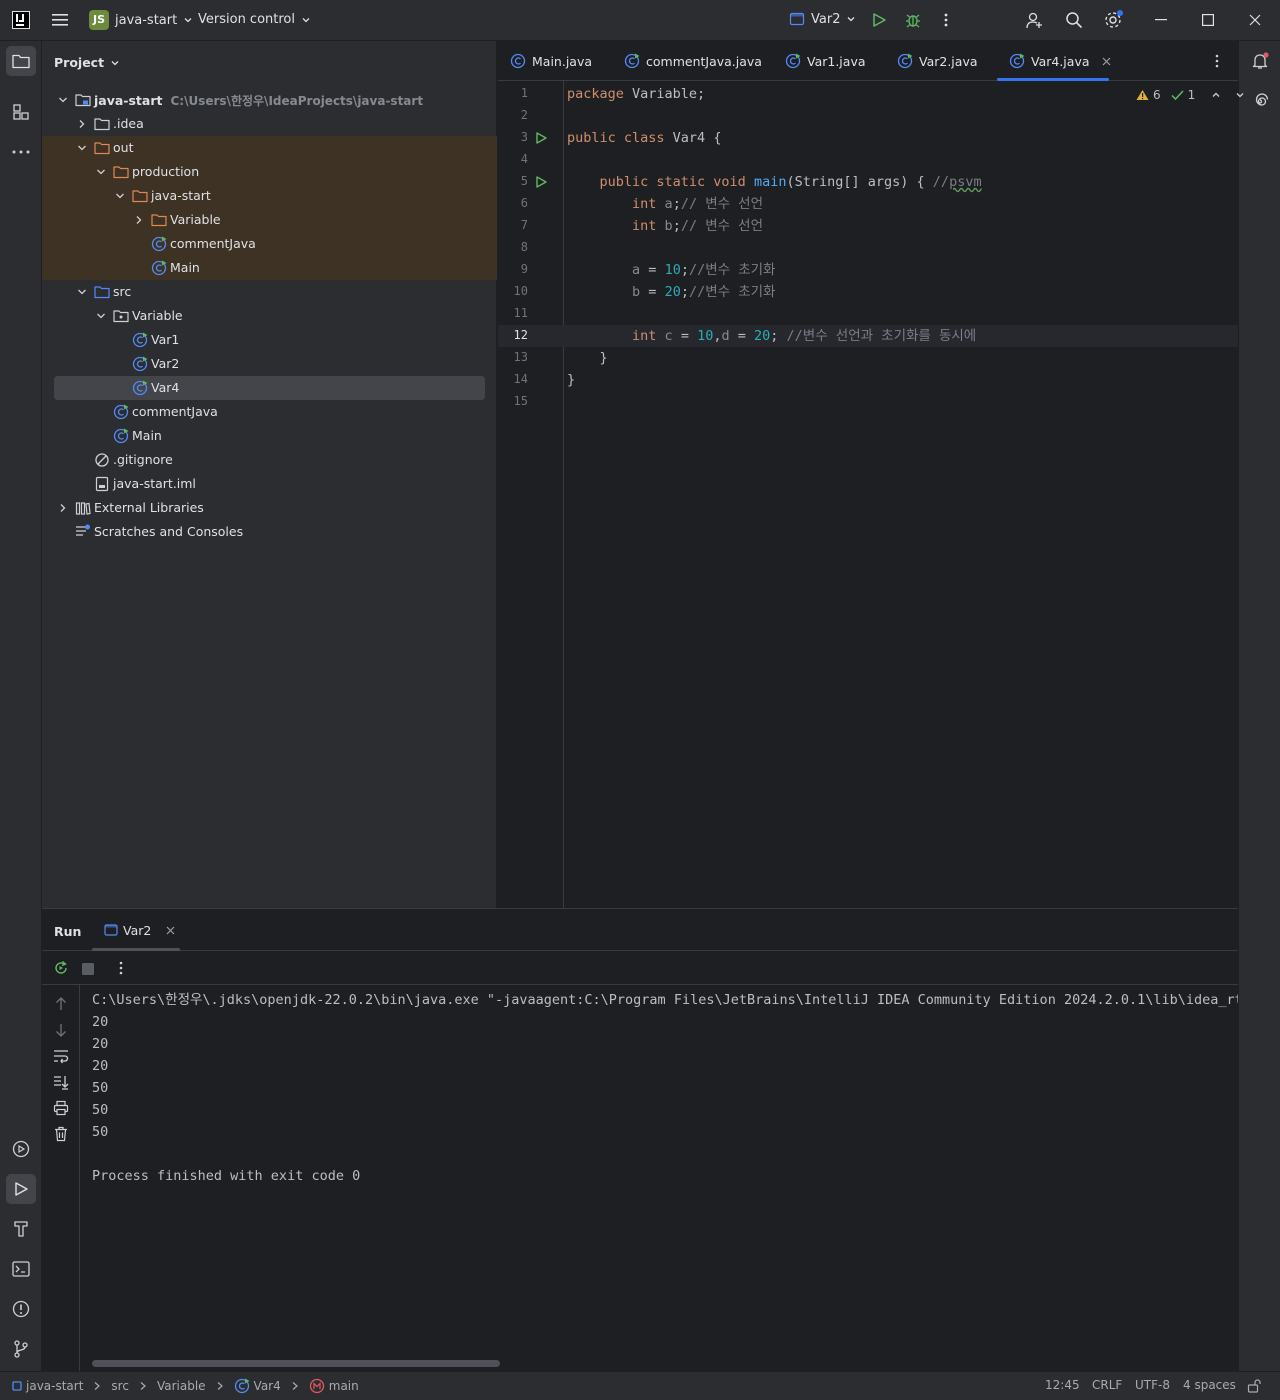 Image resolution: width=1280 pixels, height=1400 pixels. I want to click on tree-item: src, so click(269, 292).